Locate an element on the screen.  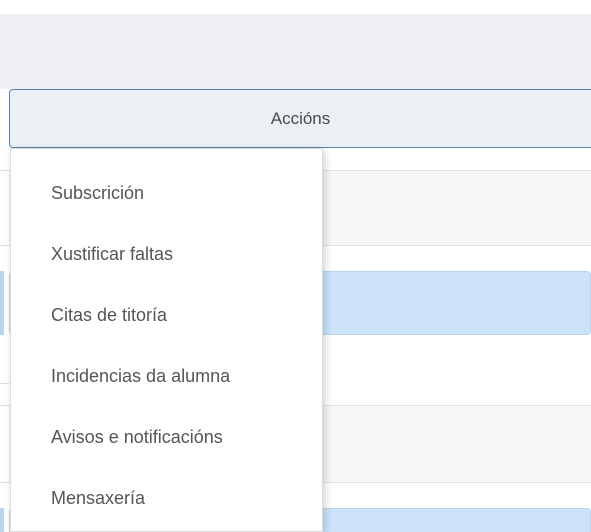
top-band is located at coordinates (295, 51).